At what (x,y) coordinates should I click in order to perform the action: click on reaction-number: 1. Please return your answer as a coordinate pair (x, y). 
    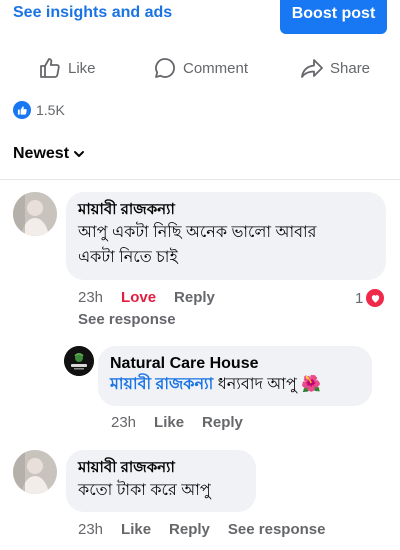
    Looking at the image, I should click on (359, 298).